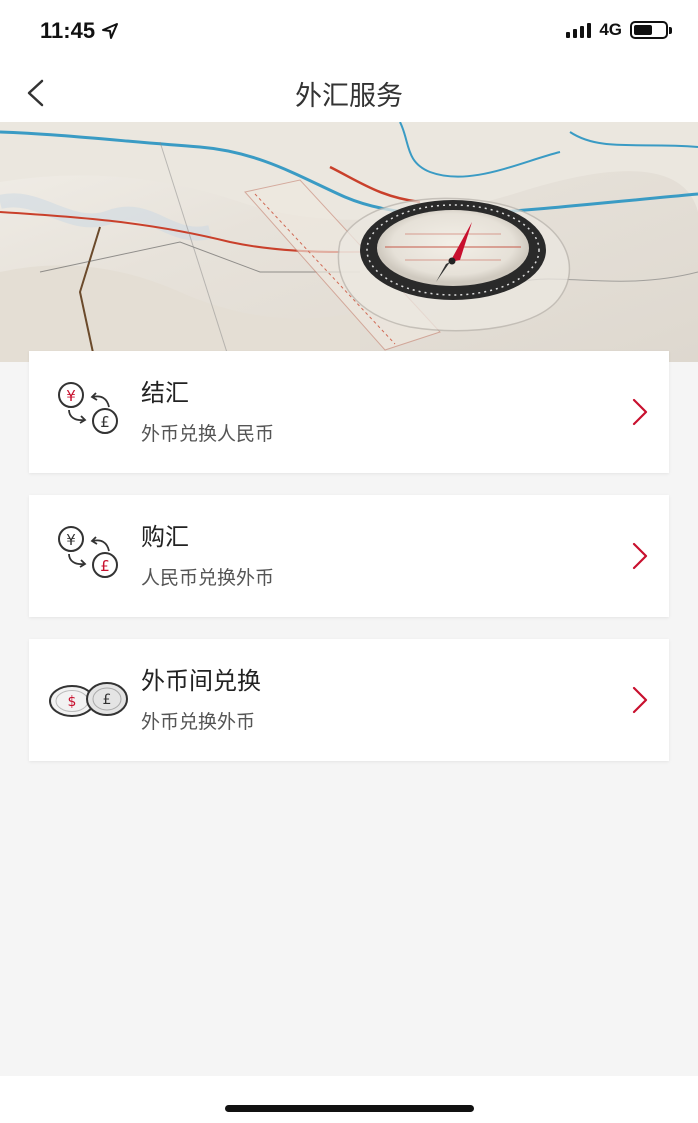 The height and width of the screenshot is (1123, 698). Describe the element at coordinates (198, 722) in the screenshot. I see `service-subtitle: 外币兑换外币` at that location.